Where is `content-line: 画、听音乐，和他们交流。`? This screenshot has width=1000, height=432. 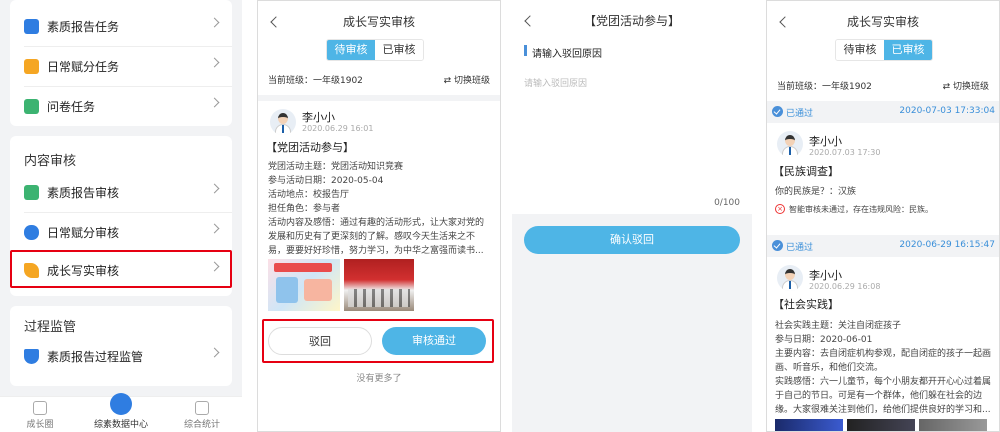
content-line: 画、听音乐，和他们交流。 is located at coordinates (829, 368).